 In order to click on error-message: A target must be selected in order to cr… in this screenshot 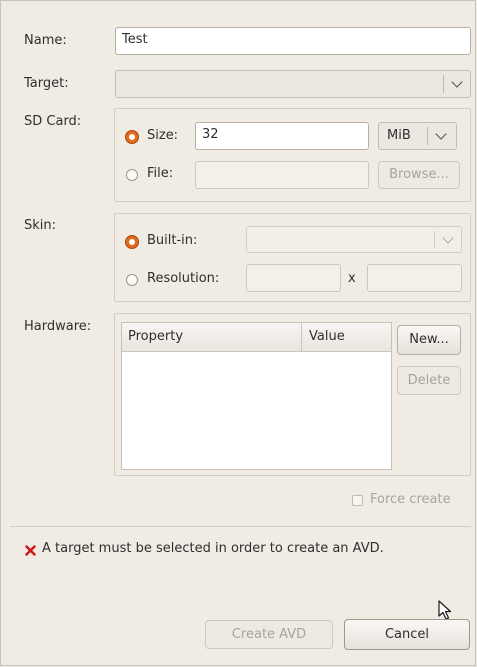, I will do `click(213, 548)`.